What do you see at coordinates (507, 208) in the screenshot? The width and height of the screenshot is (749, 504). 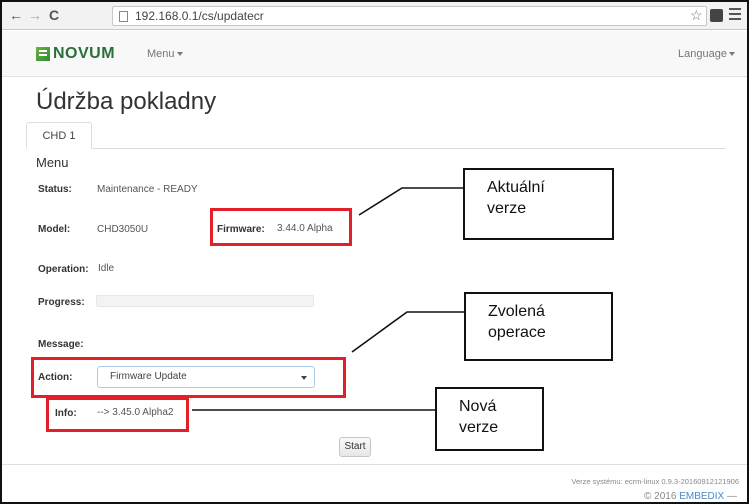 I see `callout-current-version-line2: verze` at bounding box center [507, 208].